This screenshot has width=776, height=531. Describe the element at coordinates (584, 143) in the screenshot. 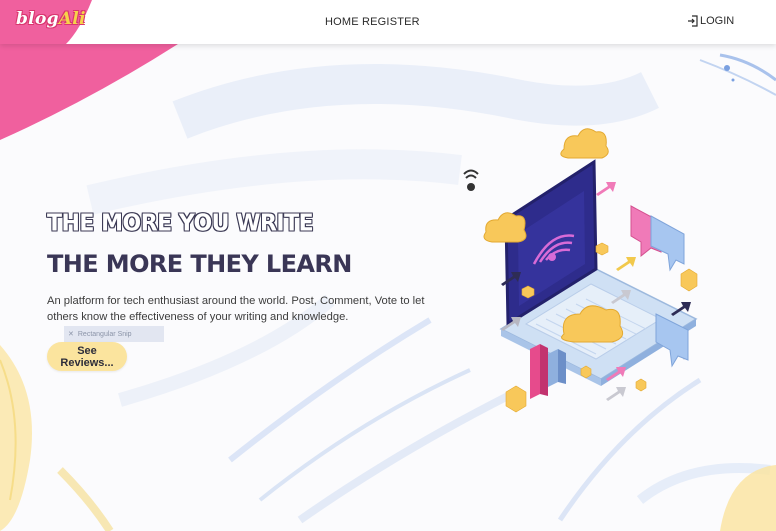

I see `cloud-icon` at that location.